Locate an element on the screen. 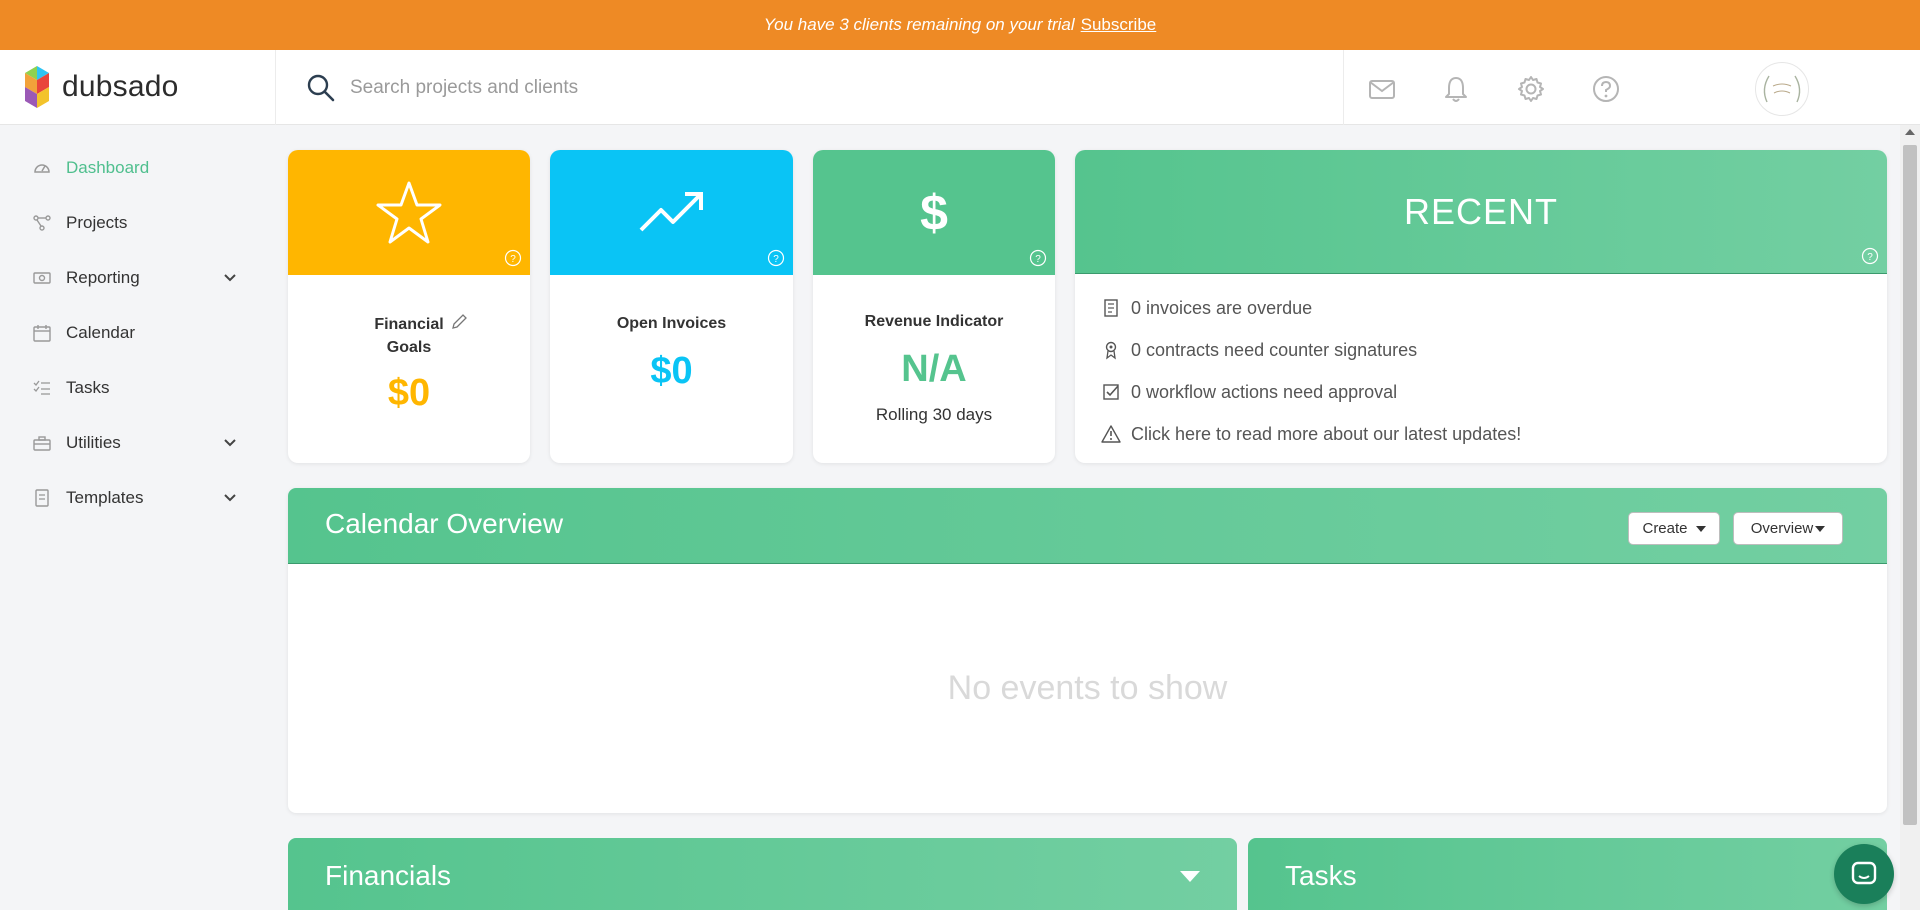  open-invoices-title: Open Invoices is located at coordinates (671, 323).